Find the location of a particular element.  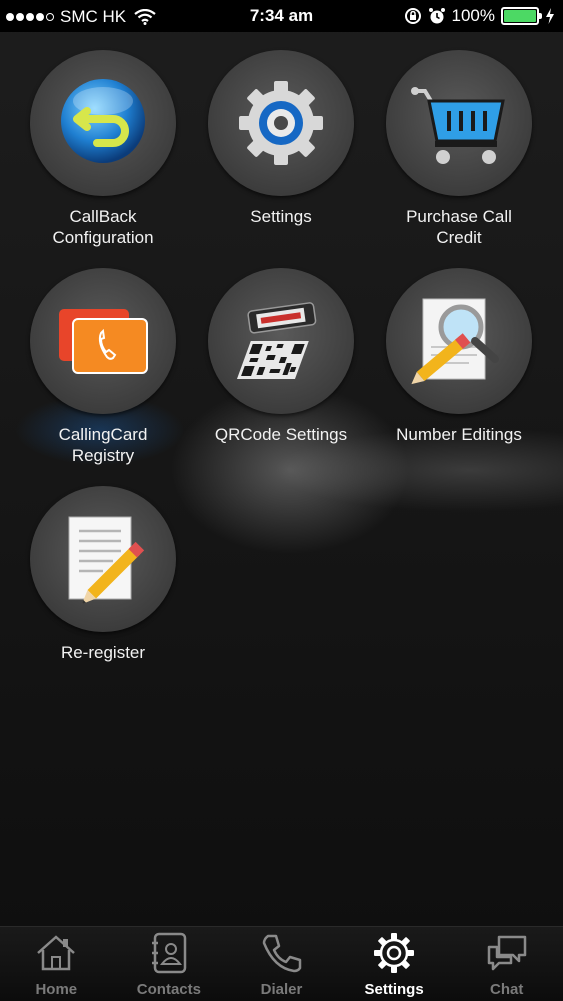

tab-home: Home is located at coordinates (56, 964).